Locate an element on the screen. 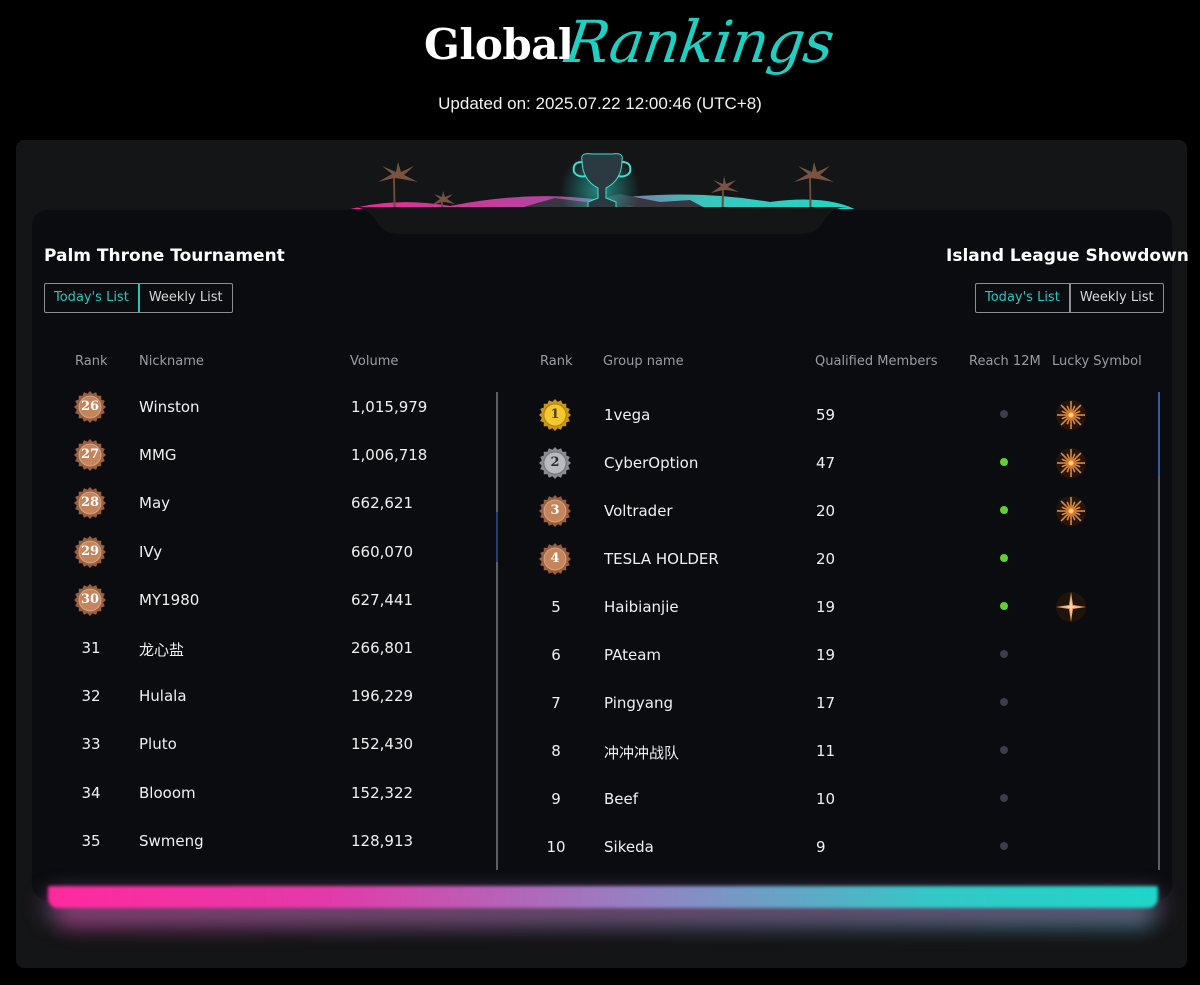 This screenshot has width=1200, height=985. volume-value: 1,006,718 is located at coordinates (389, 455).